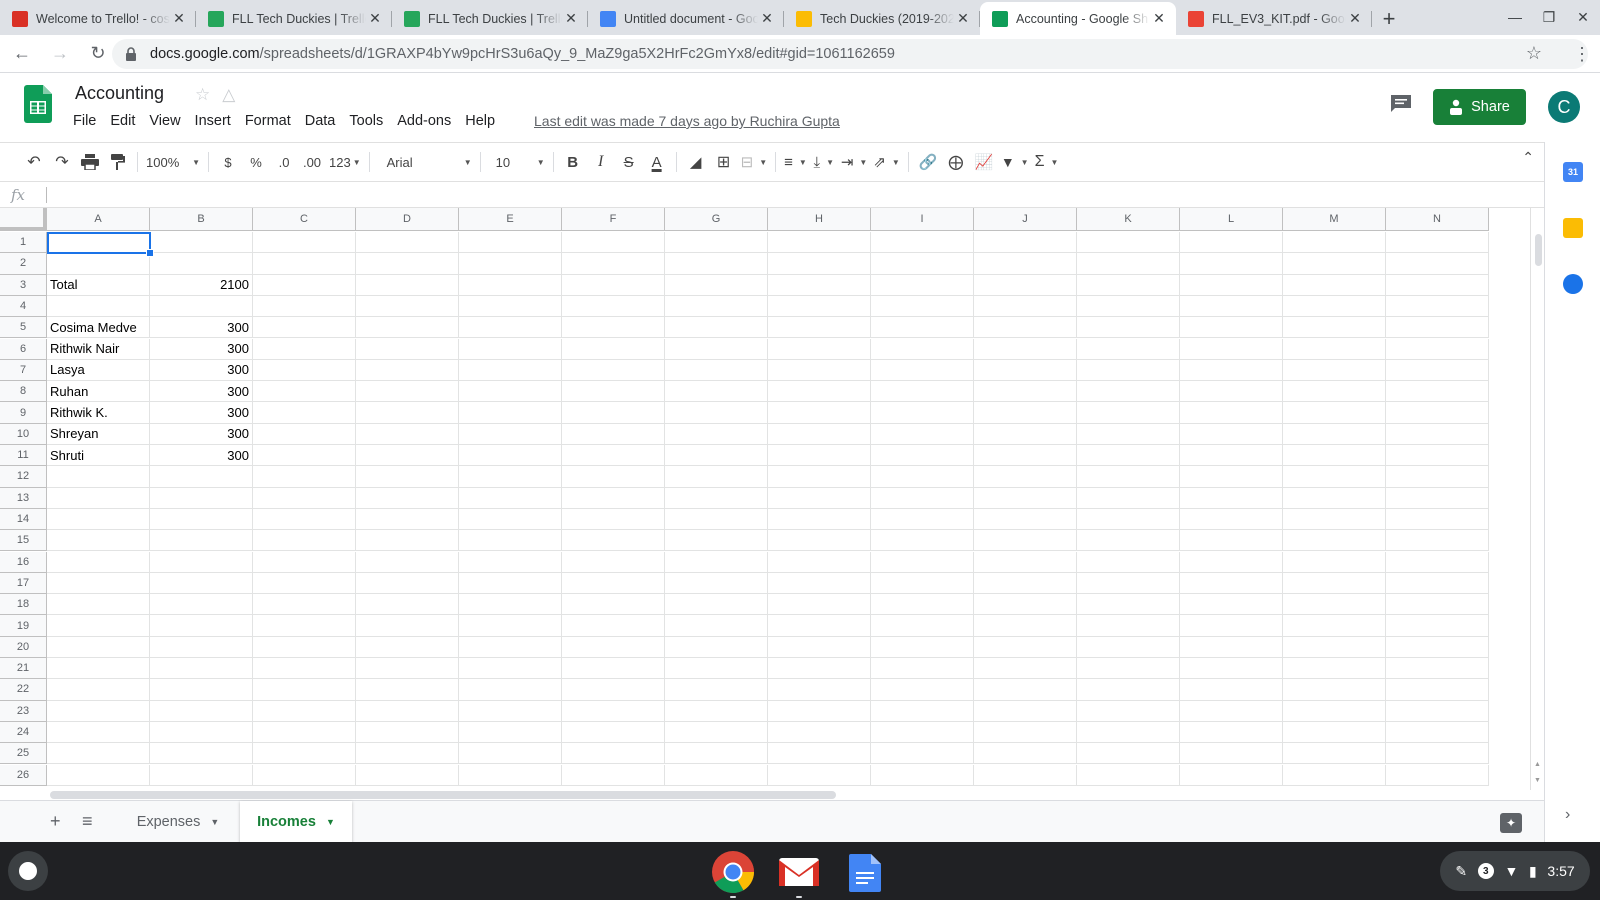 The image size is (1600, 900). Describe the element at coordinates (23, 711) in the screenshot. I see `row-header: 23` at that location.